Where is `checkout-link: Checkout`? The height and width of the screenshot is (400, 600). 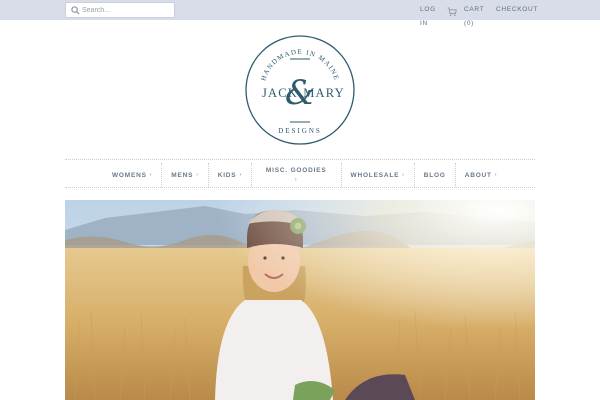 checkout-link: Checkout is located at coordinates (517, 10).